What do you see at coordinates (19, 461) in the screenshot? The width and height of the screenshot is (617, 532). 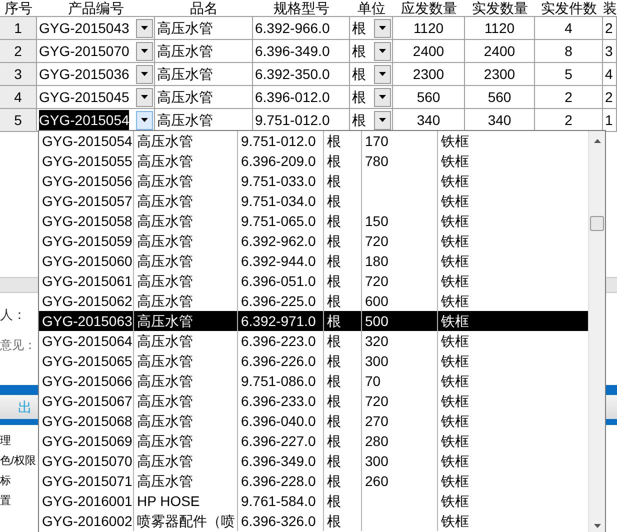 I see `sidebar-item: 色/权限` at bounding box center [19, 461].